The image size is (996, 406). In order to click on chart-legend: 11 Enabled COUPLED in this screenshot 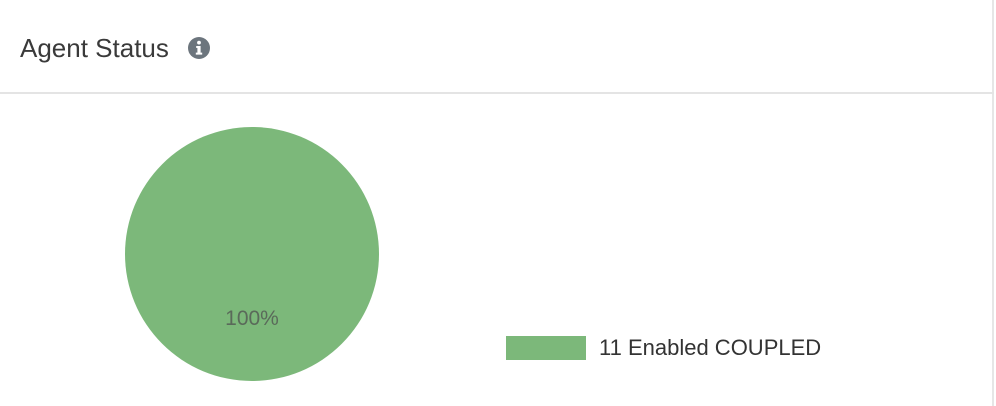, I will do `click(663, 348)`.